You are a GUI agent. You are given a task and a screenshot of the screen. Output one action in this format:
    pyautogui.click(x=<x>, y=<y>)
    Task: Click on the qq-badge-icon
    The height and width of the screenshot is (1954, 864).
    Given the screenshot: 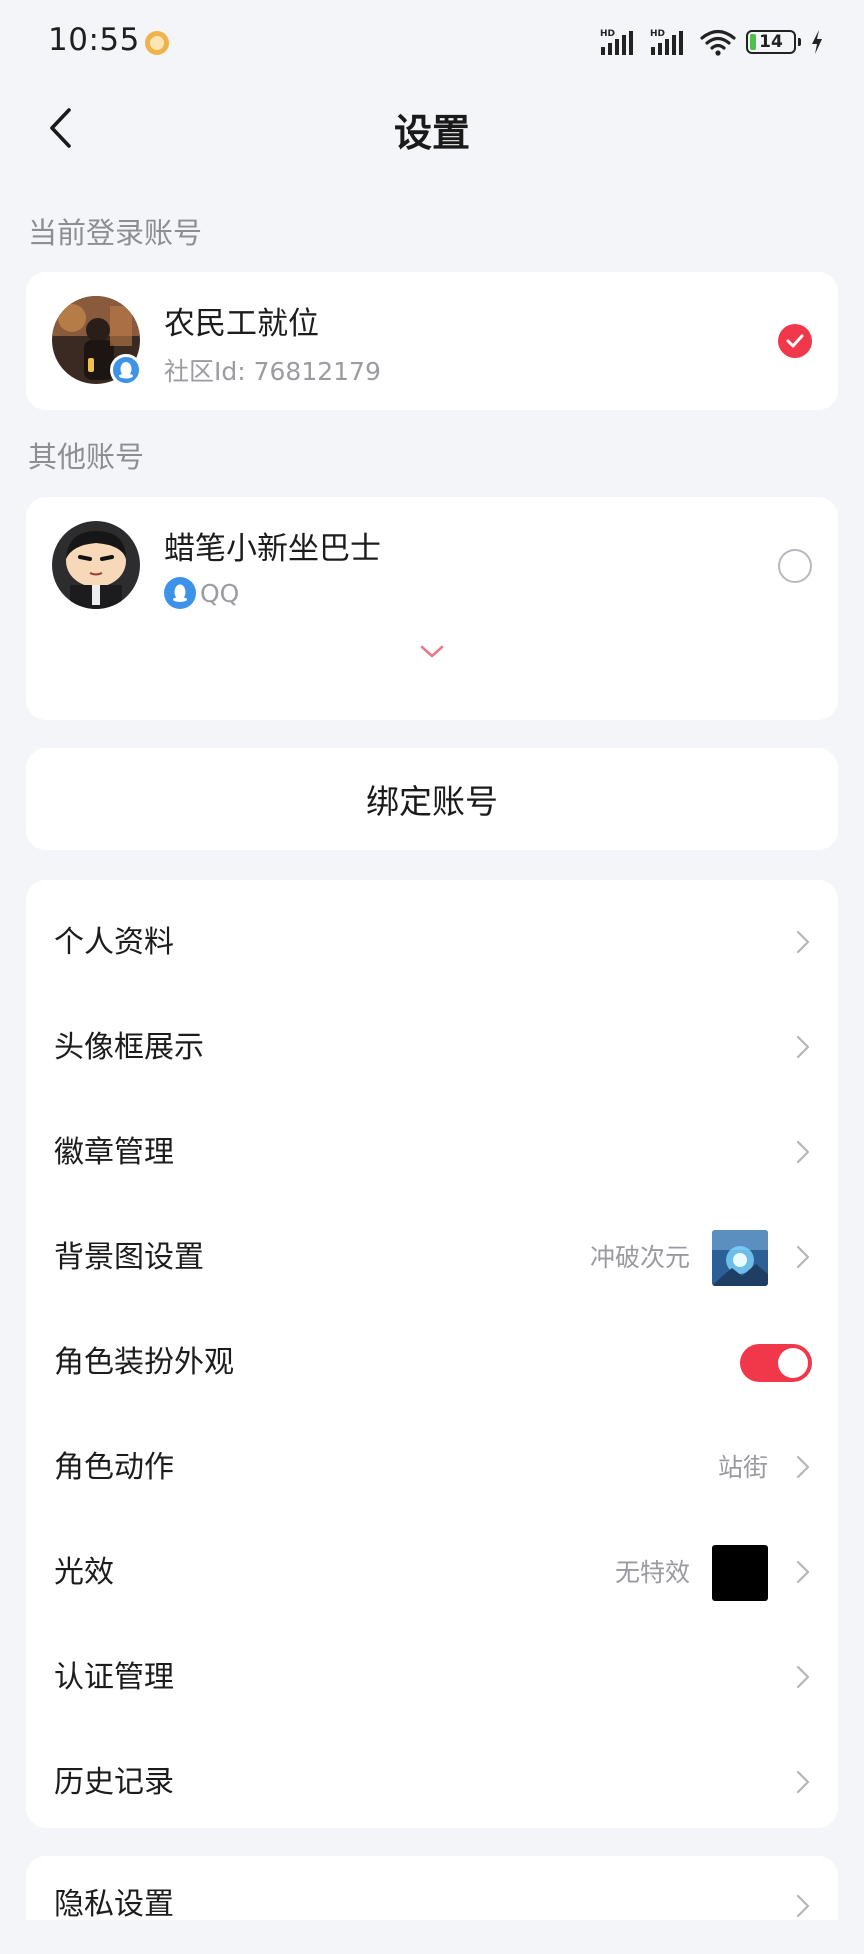 What is the action you would take?
    pyautogui.click(x=126, y=370)
    